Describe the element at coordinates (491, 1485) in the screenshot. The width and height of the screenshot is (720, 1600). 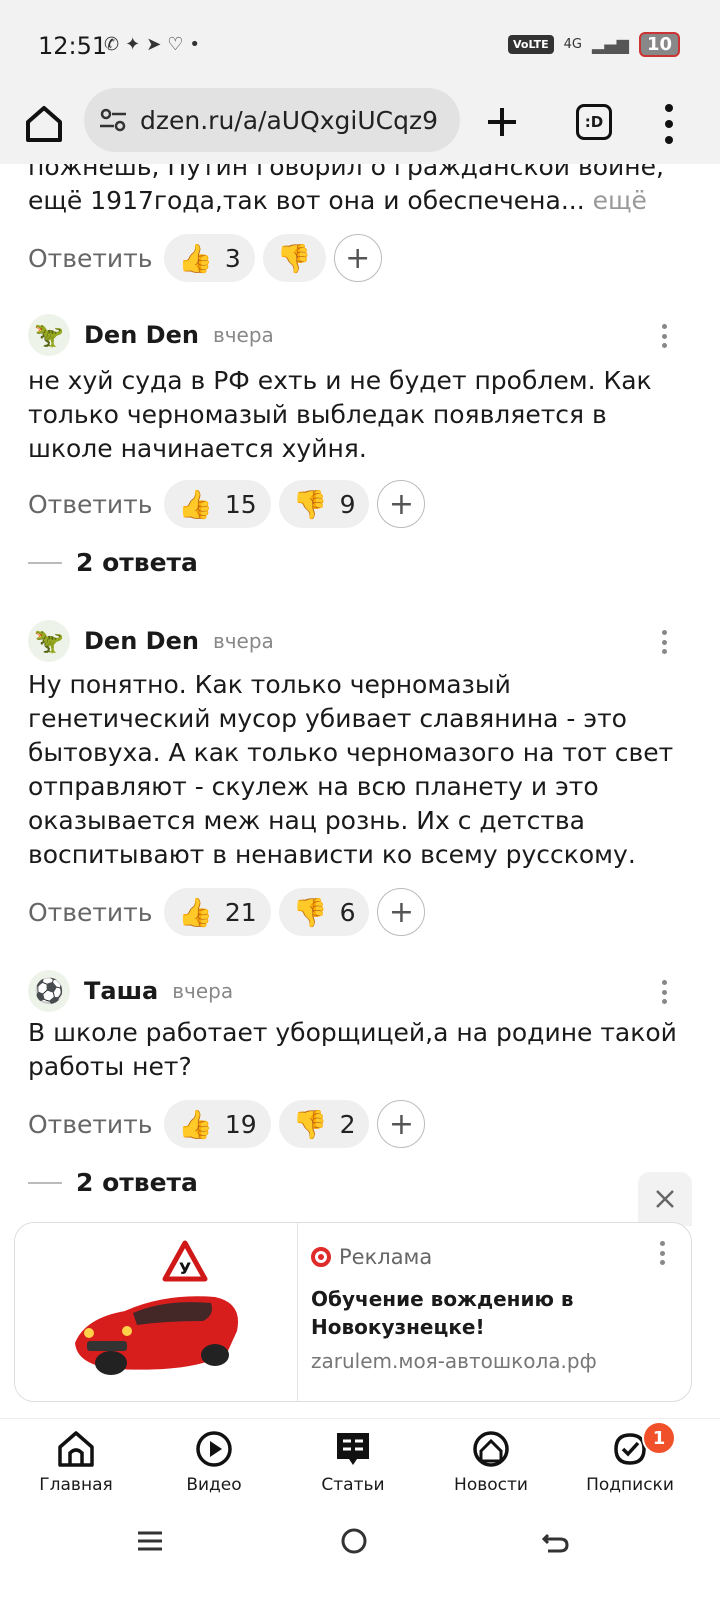
I see `nav-label: Новости` at that location.